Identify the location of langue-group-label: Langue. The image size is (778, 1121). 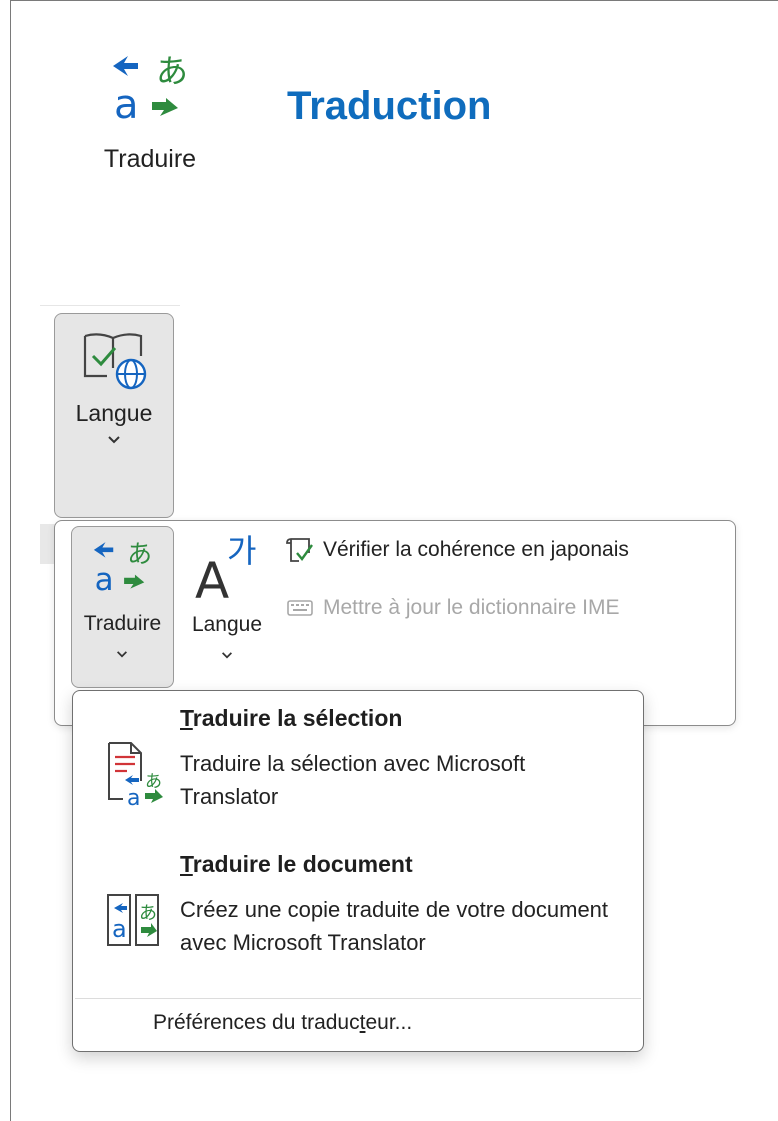
(114, 413).